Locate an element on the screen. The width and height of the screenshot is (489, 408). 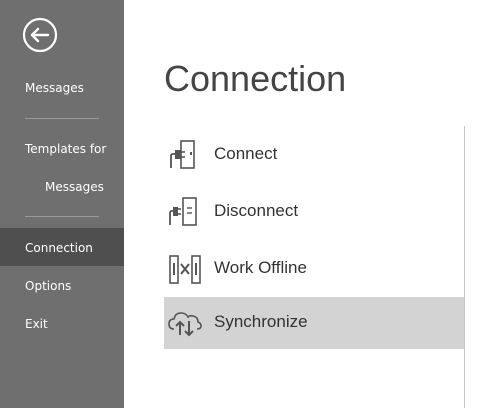
sidebar-item-label: Exit is located at coordinates (36, 324).